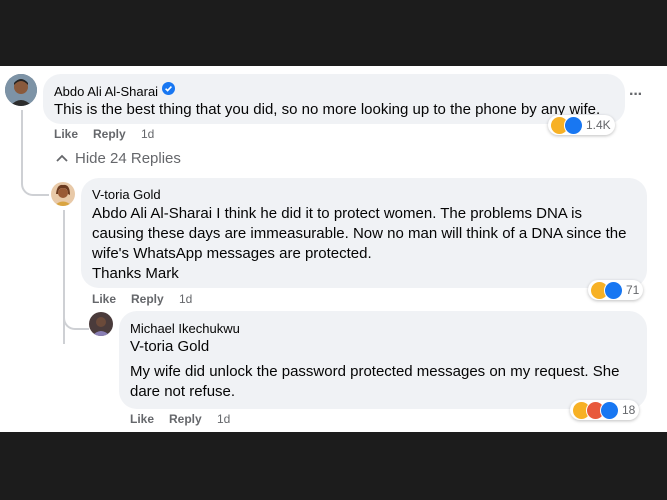 The image size is (667, 500). I want to click on top-letterbox-bar, so click(333, 33).